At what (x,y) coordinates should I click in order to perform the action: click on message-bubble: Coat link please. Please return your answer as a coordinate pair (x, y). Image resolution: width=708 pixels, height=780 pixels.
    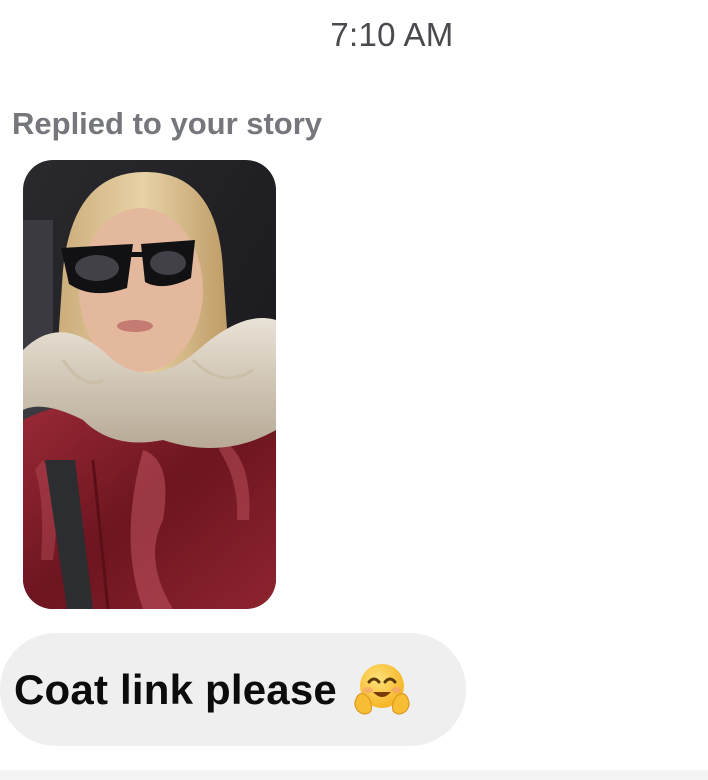
    Looking at the image, I should click on (233, 689).